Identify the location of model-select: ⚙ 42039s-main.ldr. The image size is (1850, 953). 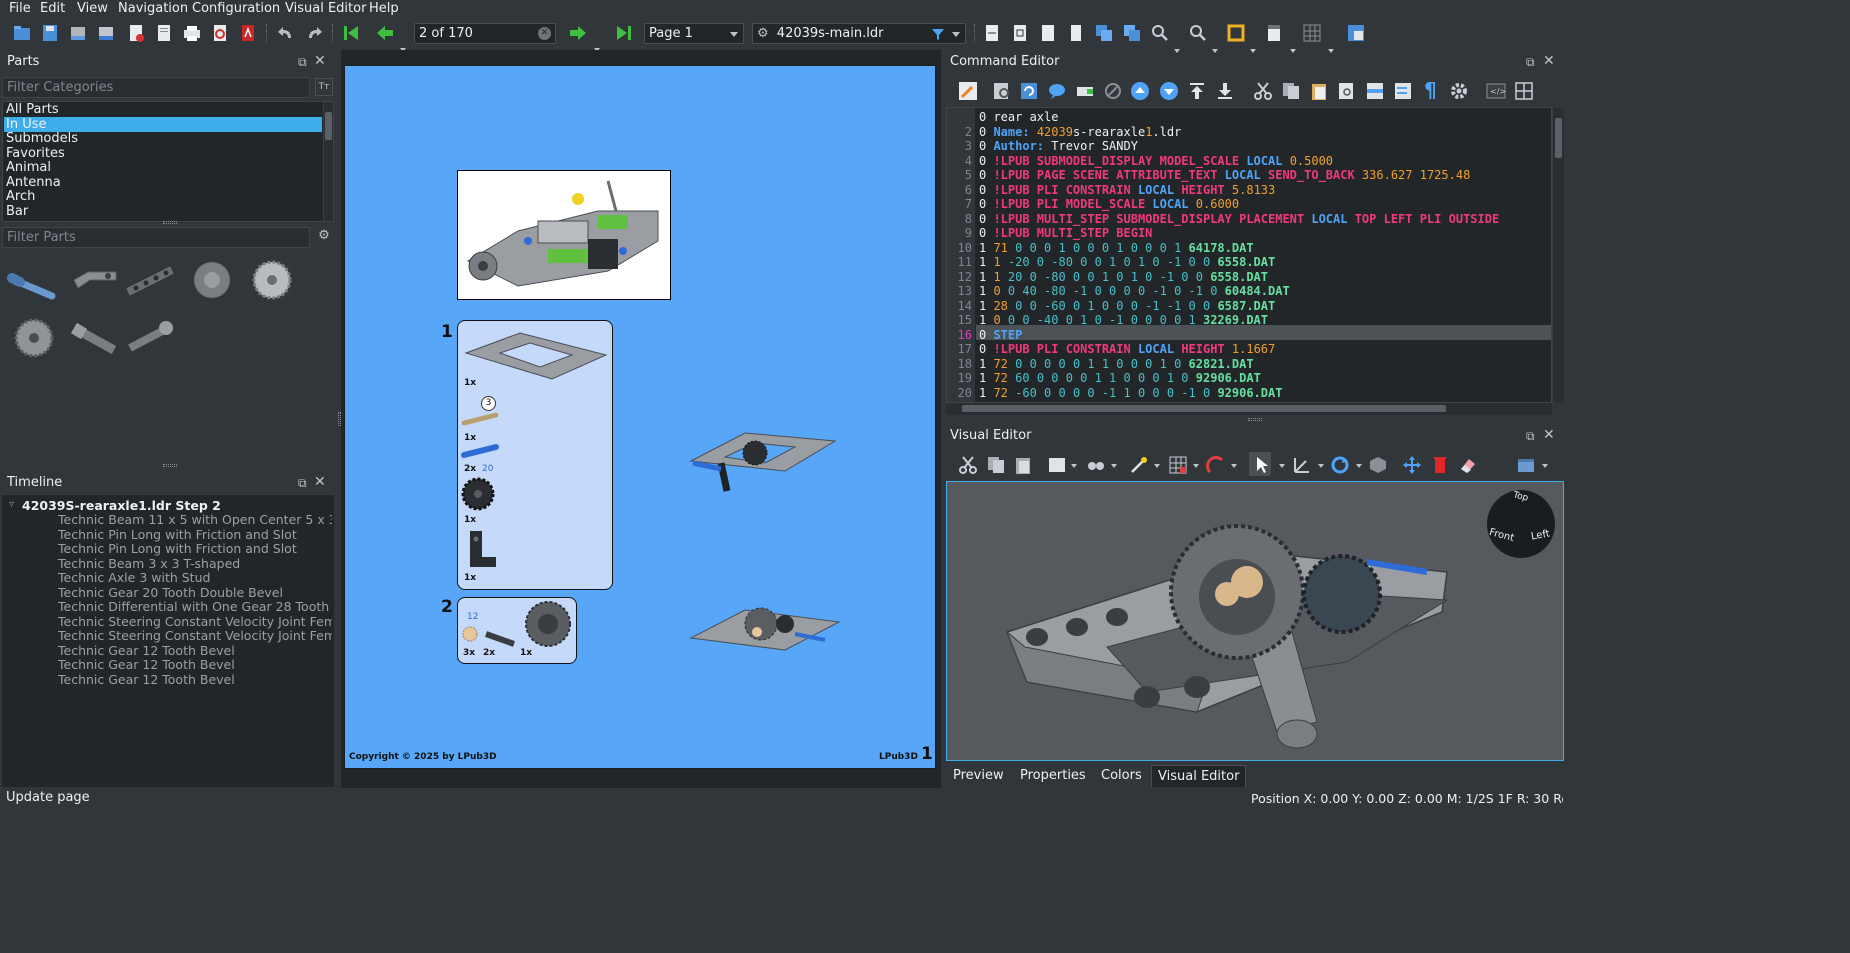
(859, 33).